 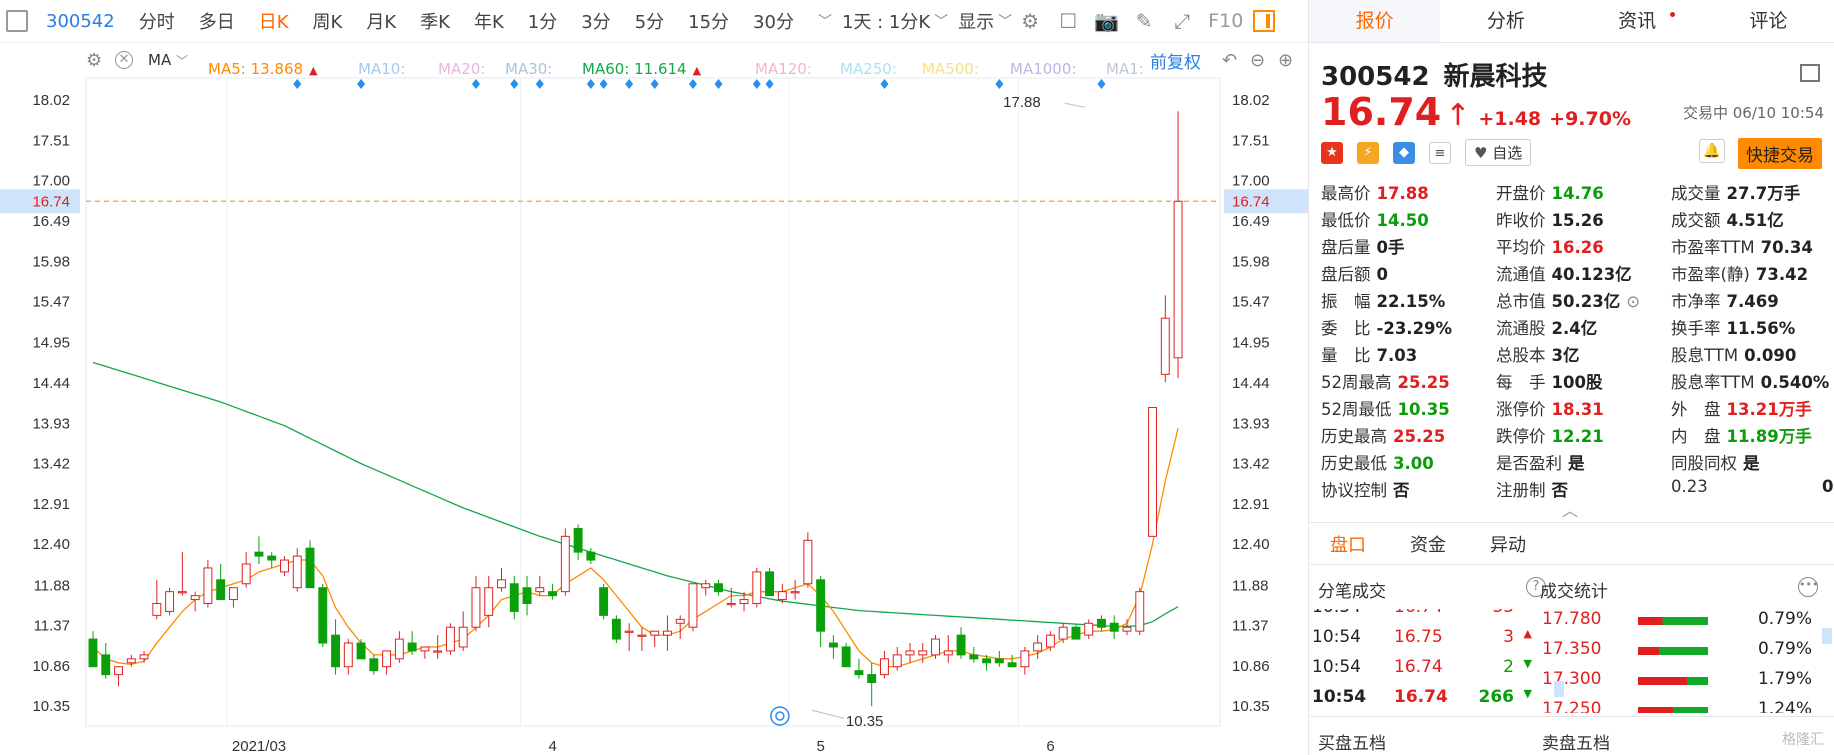 What do you see at coordinates (1030, 21) in the screenshot?
I see `settings-icon: ⚙` at bounding box center [1030, 21].